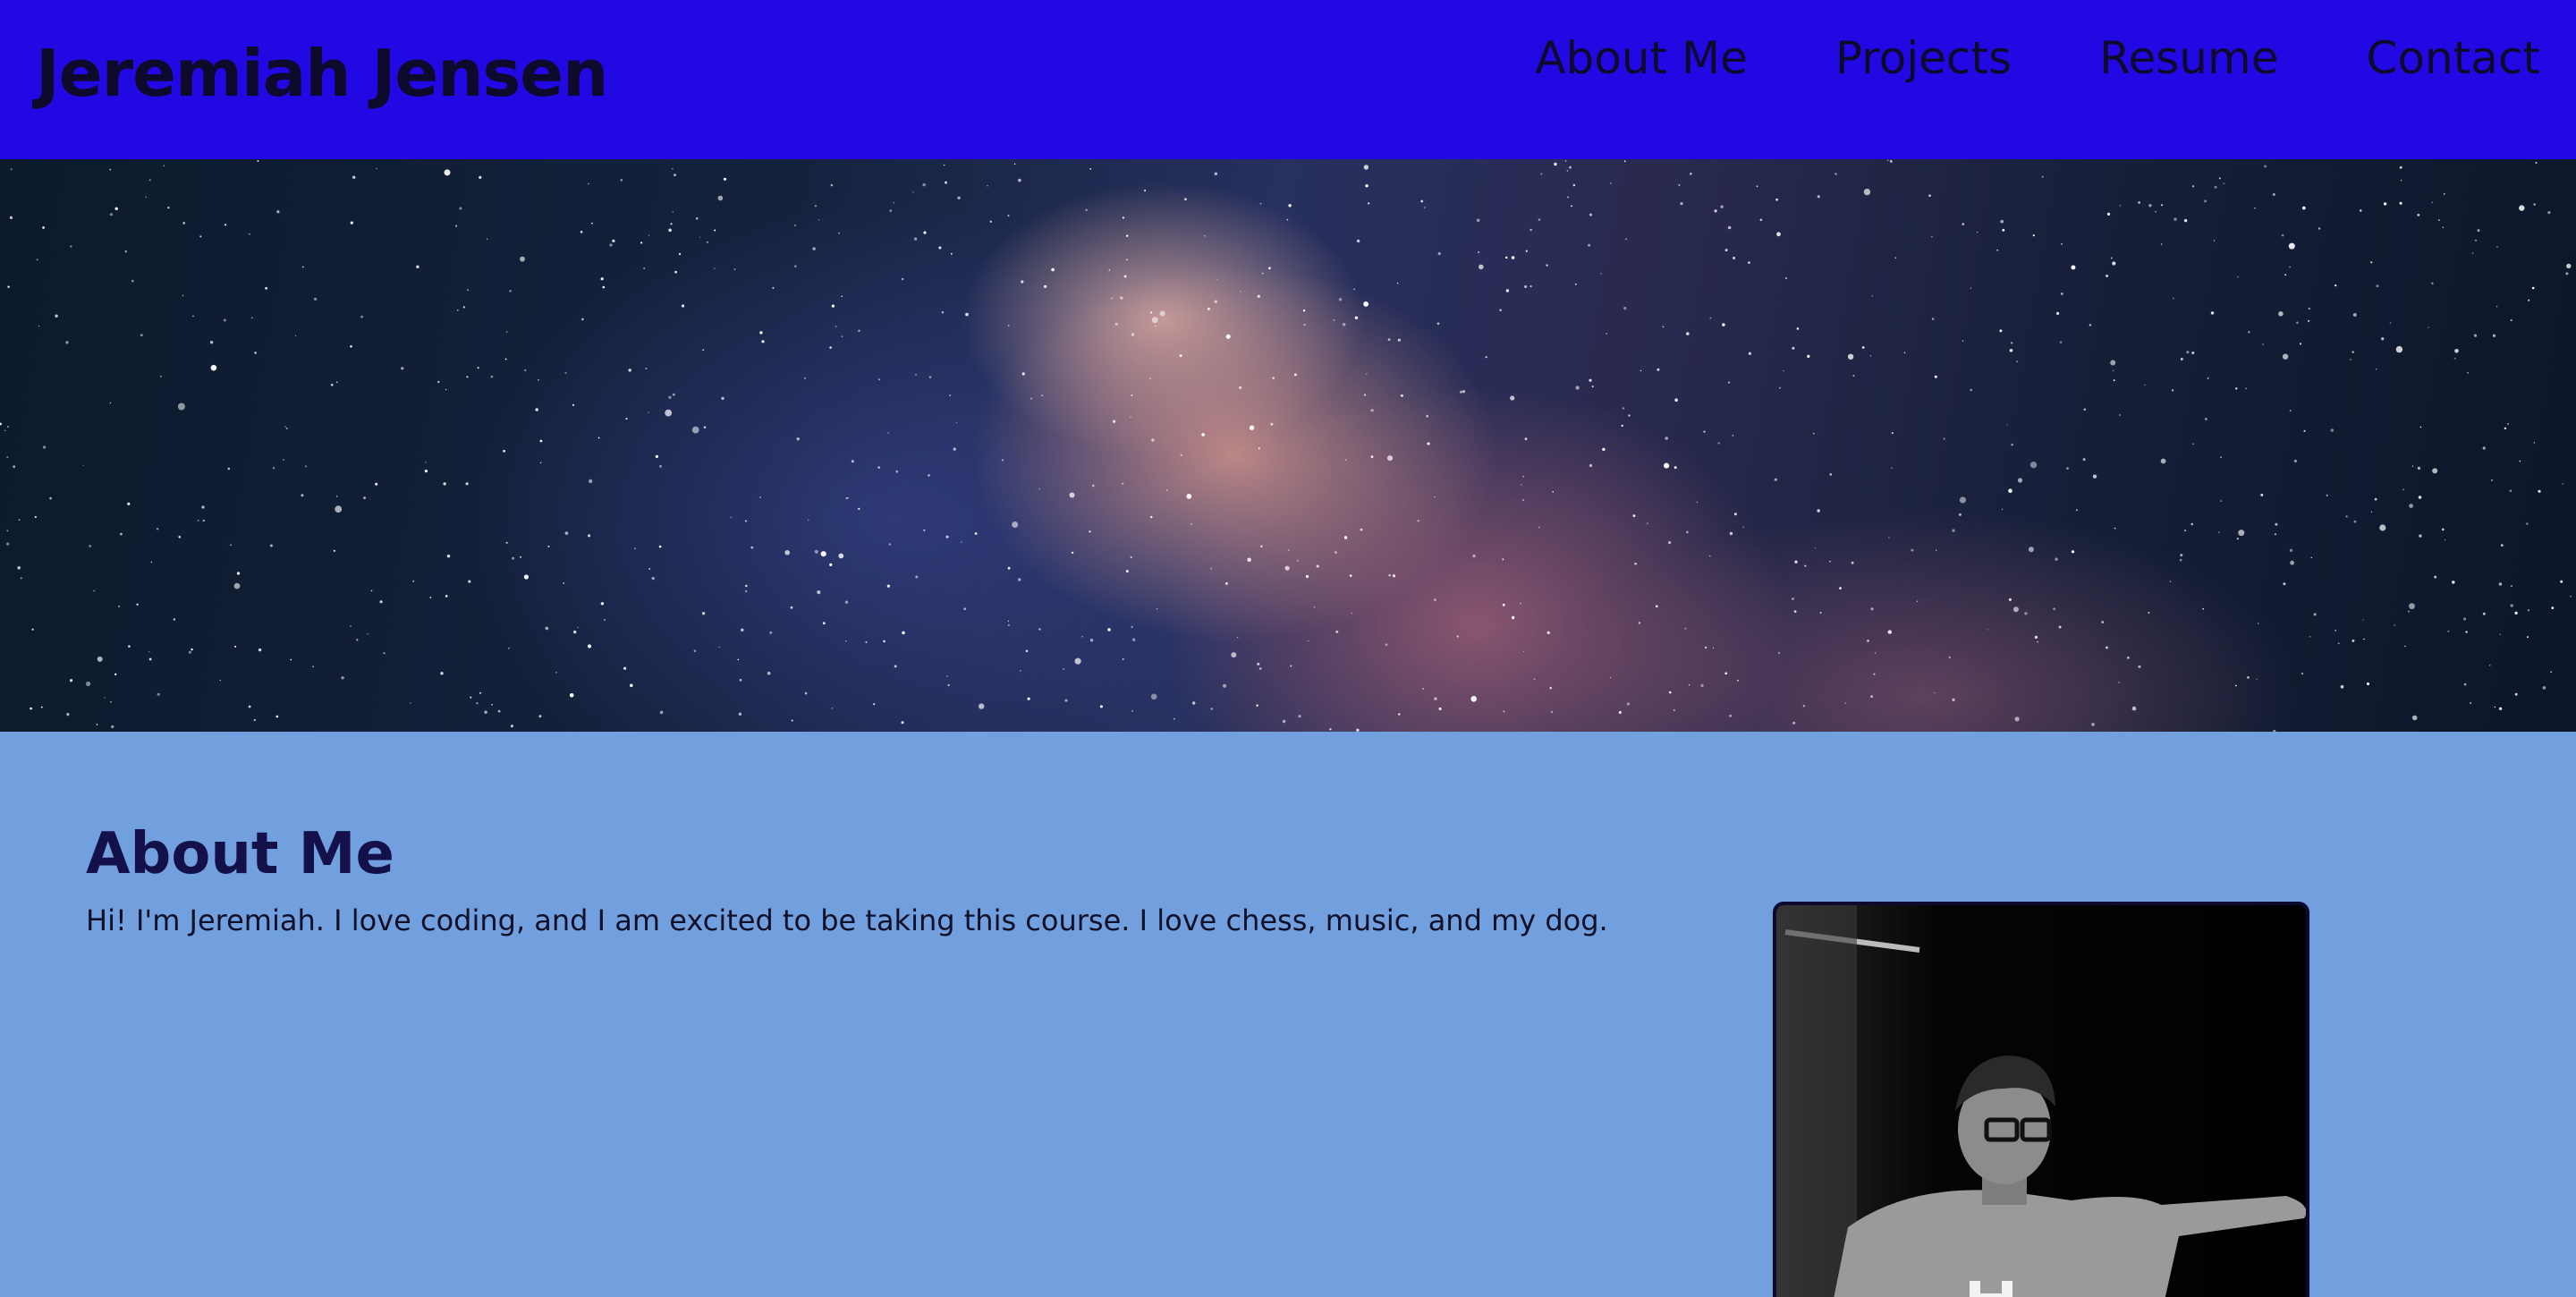  I want to click on profile-photo, so click(2041, 1099).